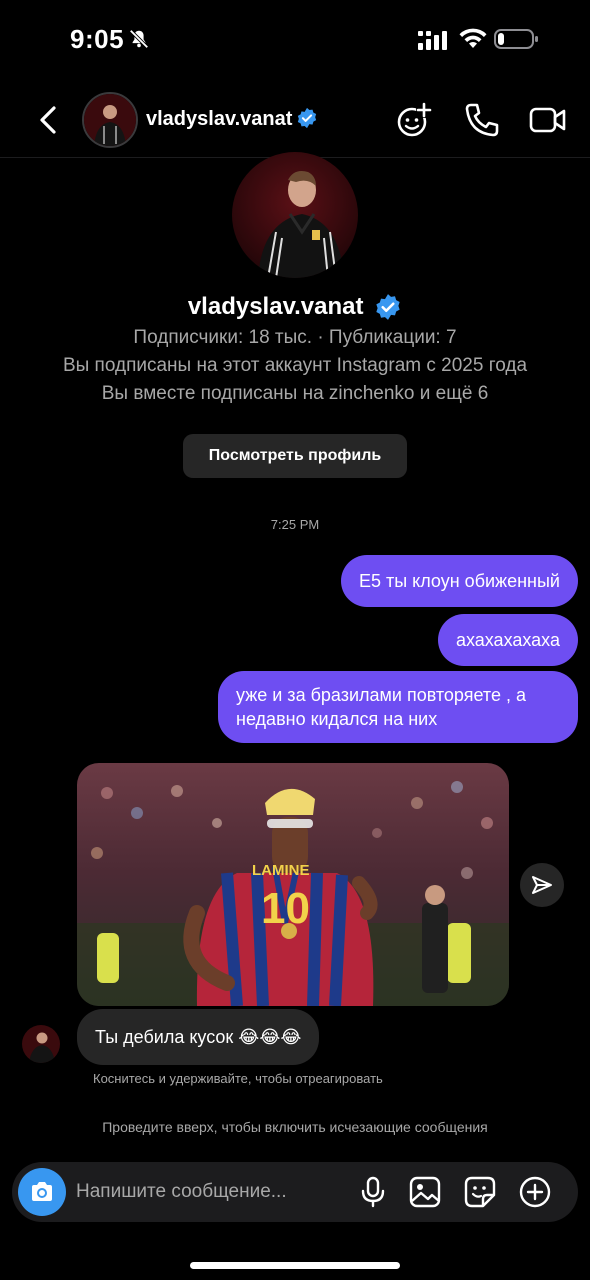 The image size is (590, 1280). What do you see at coordinates (535, 1192) in the screenshot?
I see `plus-circle-icon` at bounding box center [535, 1192].